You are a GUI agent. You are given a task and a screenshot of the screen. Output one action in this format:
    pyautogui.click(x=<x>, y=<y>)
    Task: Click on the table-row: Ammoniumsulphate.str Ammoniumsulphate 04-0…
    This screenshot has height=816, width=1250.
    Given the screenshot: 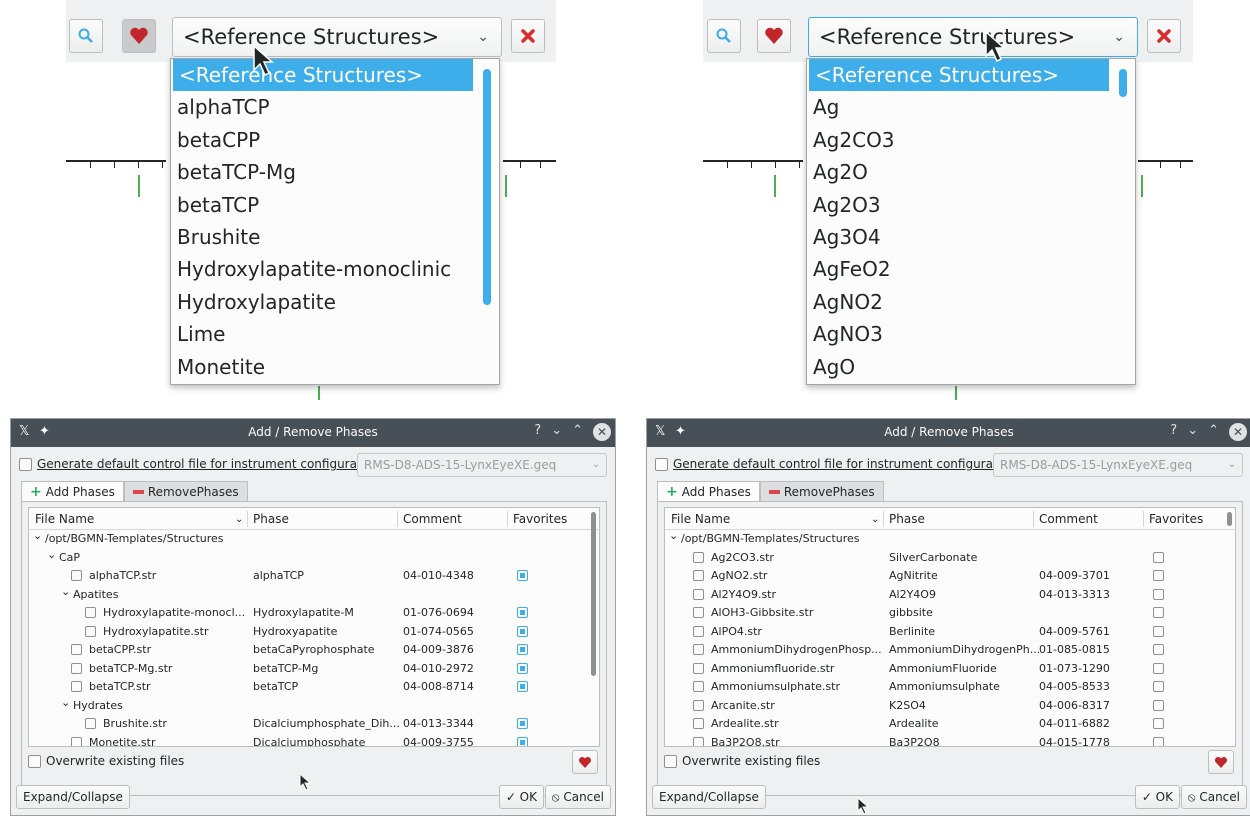 What is the action you would take?
    pyautogui.click(x=950, y=687)
    